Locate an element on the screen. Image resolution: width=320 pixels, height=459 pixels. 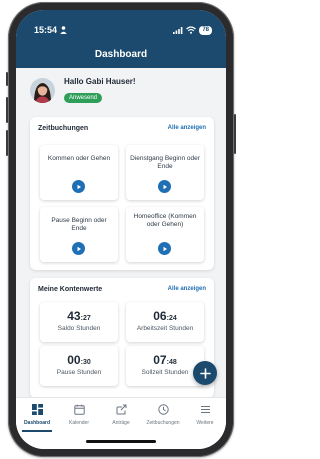
tab-zeitbuchungen: Zeitbuchungen is located at coordinates (163, 415).